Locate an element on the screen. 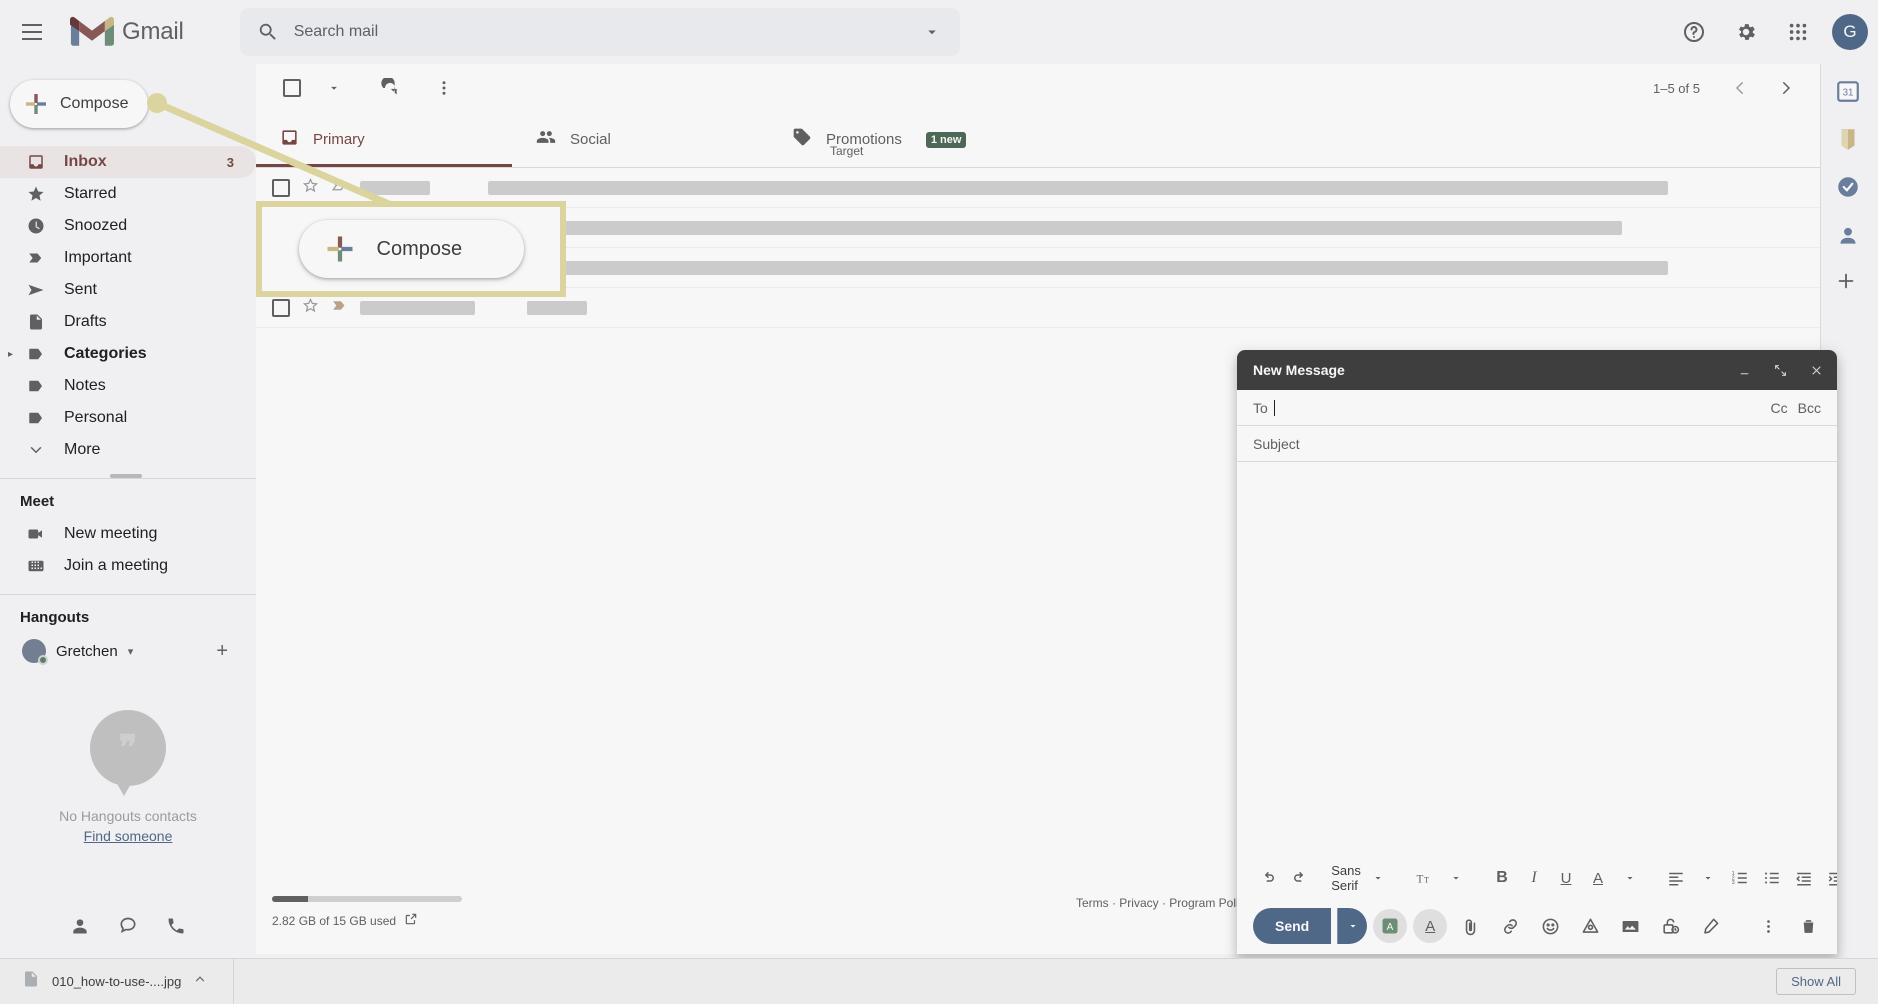 The image size is (1878, 1004). compose-button-highlighted: Compose is located at coordinates (411, 249).